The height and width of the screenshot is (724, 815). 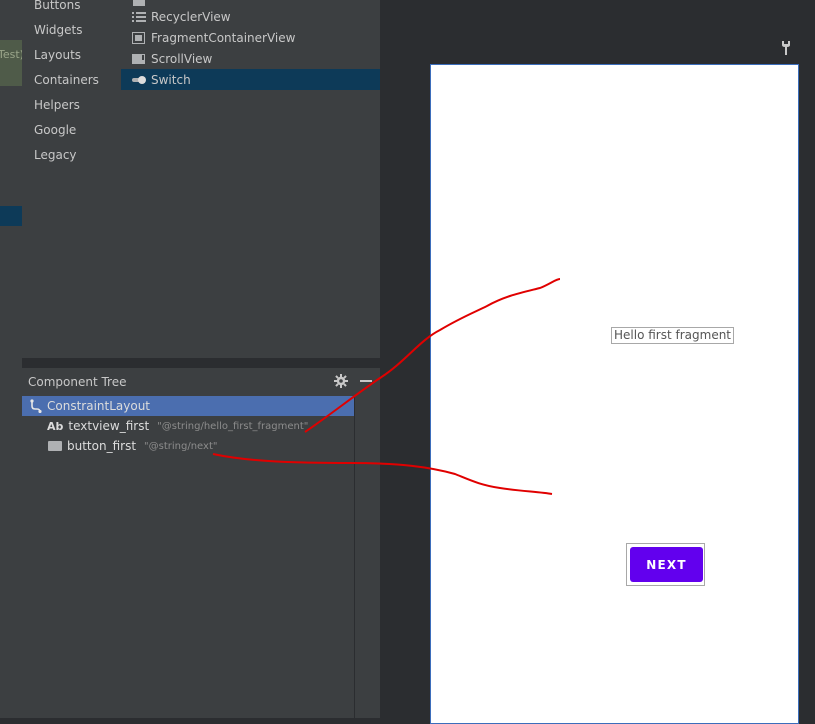 I want to click on next-button: NEXT, so click(x=666, y=564).